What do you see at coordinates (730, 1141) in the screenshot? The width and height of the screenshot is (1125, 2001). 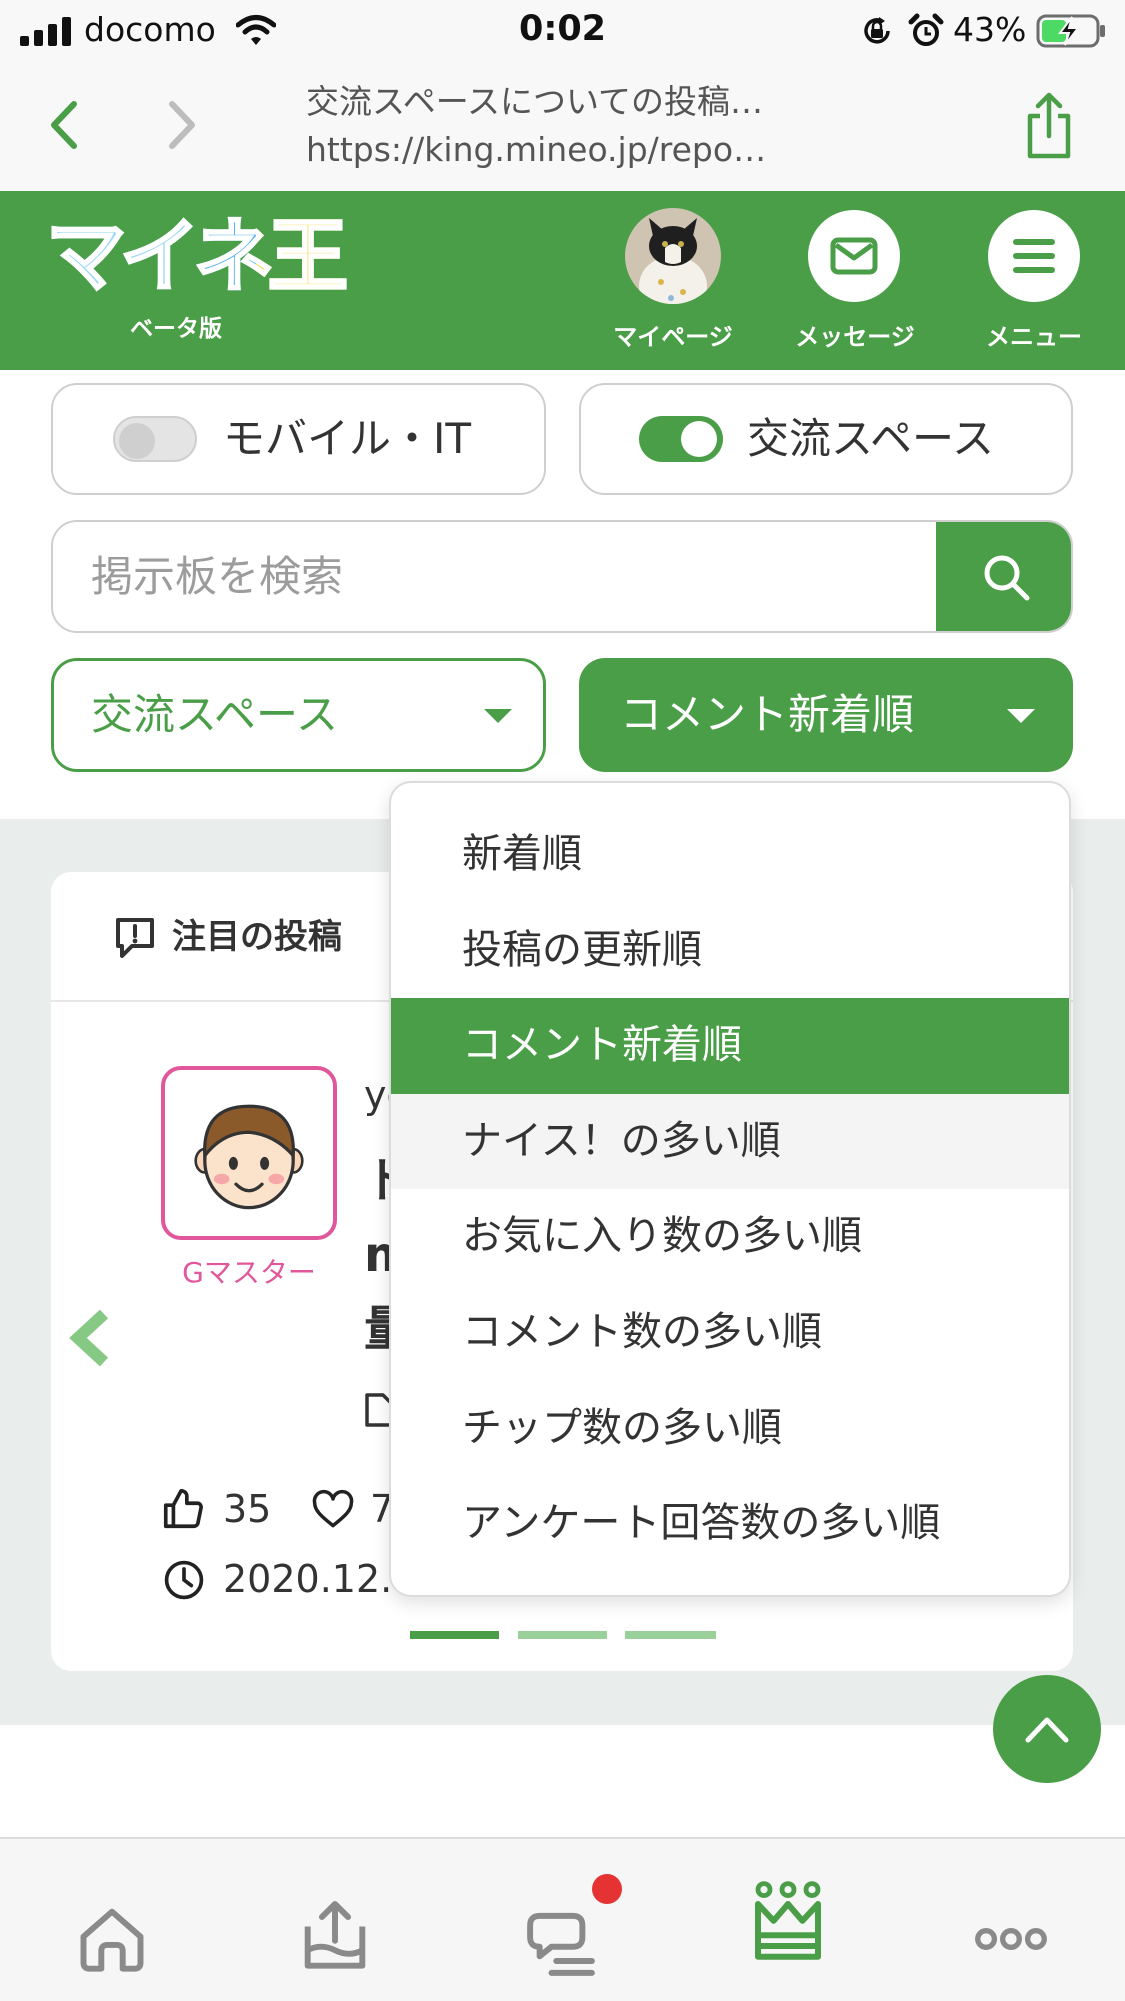 I see `sort-option-most-nice: ナイス！の多い順` at bounding box center [730, 1141].